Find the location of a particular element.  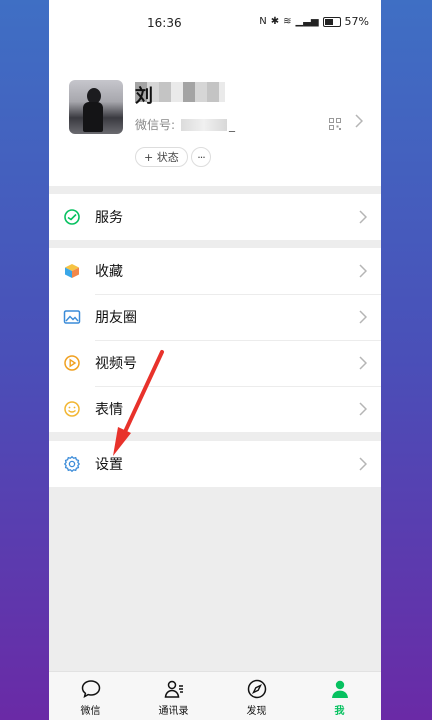

wechat-id-suffix: _ is located at coordinates (232, 124).